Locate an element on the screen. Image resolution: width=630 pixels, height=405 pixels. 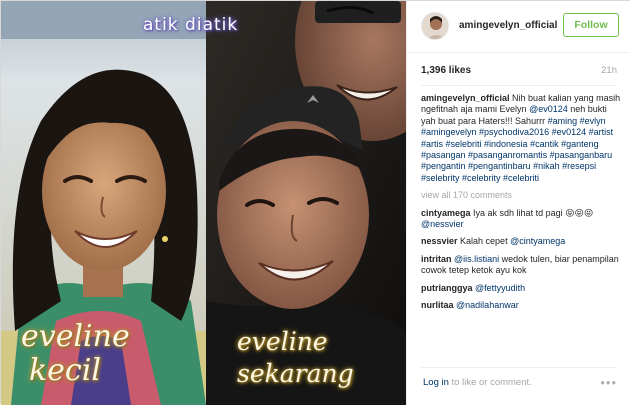
post-header: amingevelyn_official Follow is located at coordinates (518, 27).